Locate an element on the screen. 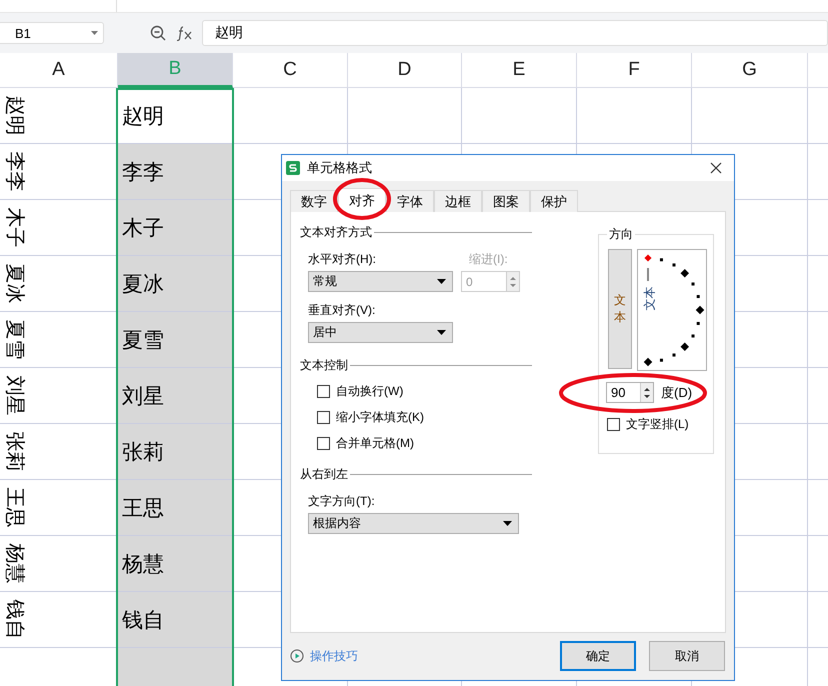  degree-field: 90 is located at coordinates (630, 392).